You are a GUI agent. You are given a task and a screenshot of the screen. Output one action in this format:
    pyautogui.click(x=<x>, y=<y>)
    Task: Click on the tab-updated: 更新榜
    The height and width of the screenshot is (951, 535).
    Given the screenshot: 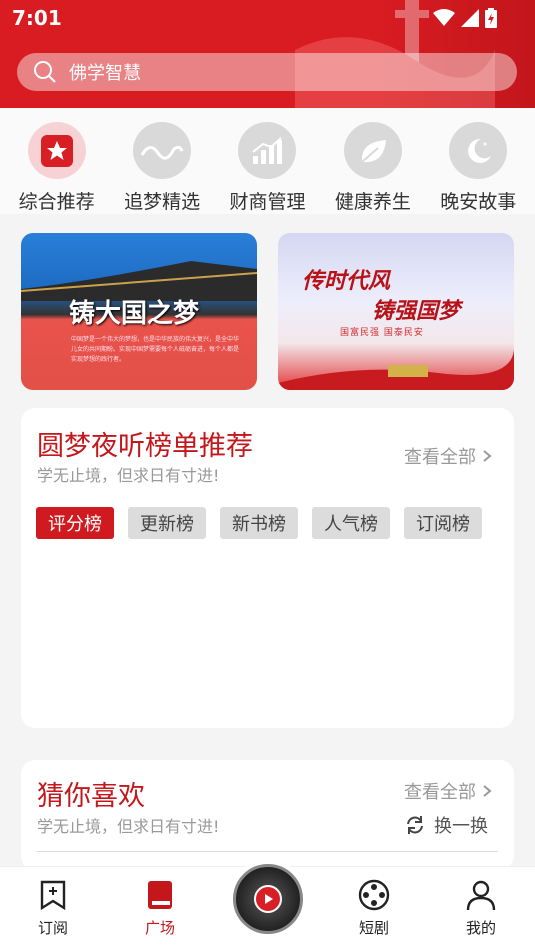 What is the action you would take?
    pyautogui.click(x=167, y=523)
    